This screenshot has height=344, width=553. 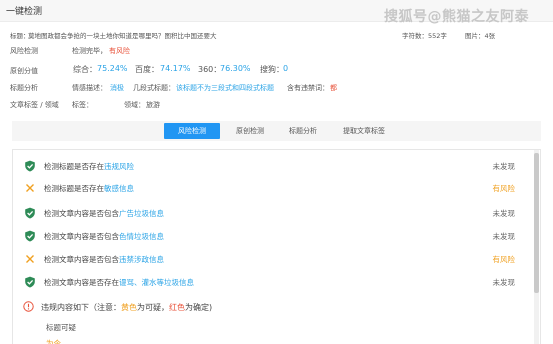 I want to click on check-item: 检测文章内容是否包含广告垃圾信息 未发现, so click(x=273, y=213).